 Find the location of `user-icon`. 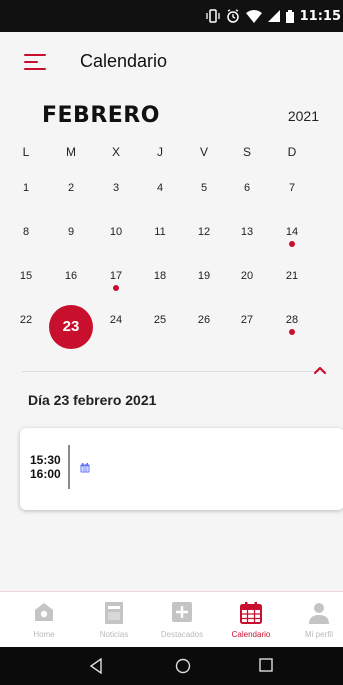

user-icon is located at coordinates (319, 615).